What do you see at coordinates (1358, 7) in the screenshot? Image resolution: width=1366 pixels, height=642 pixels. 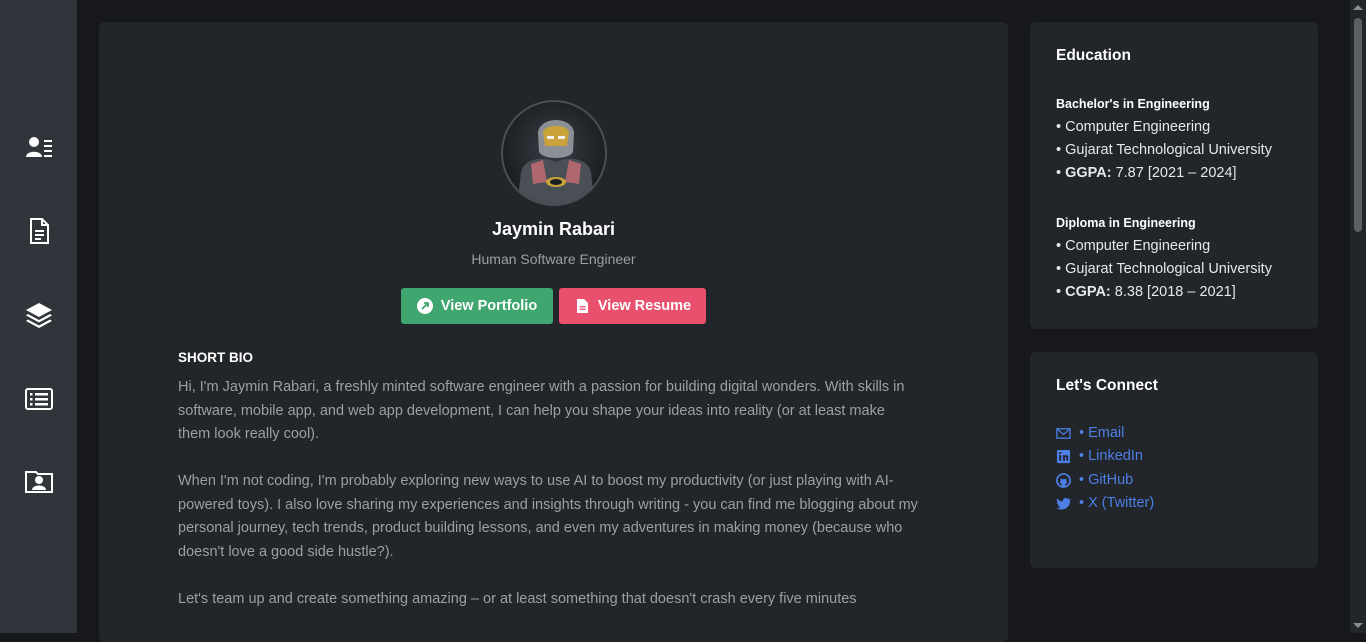 I see `scroll-up-arrow-icon` at bounding box center [1358, 7].